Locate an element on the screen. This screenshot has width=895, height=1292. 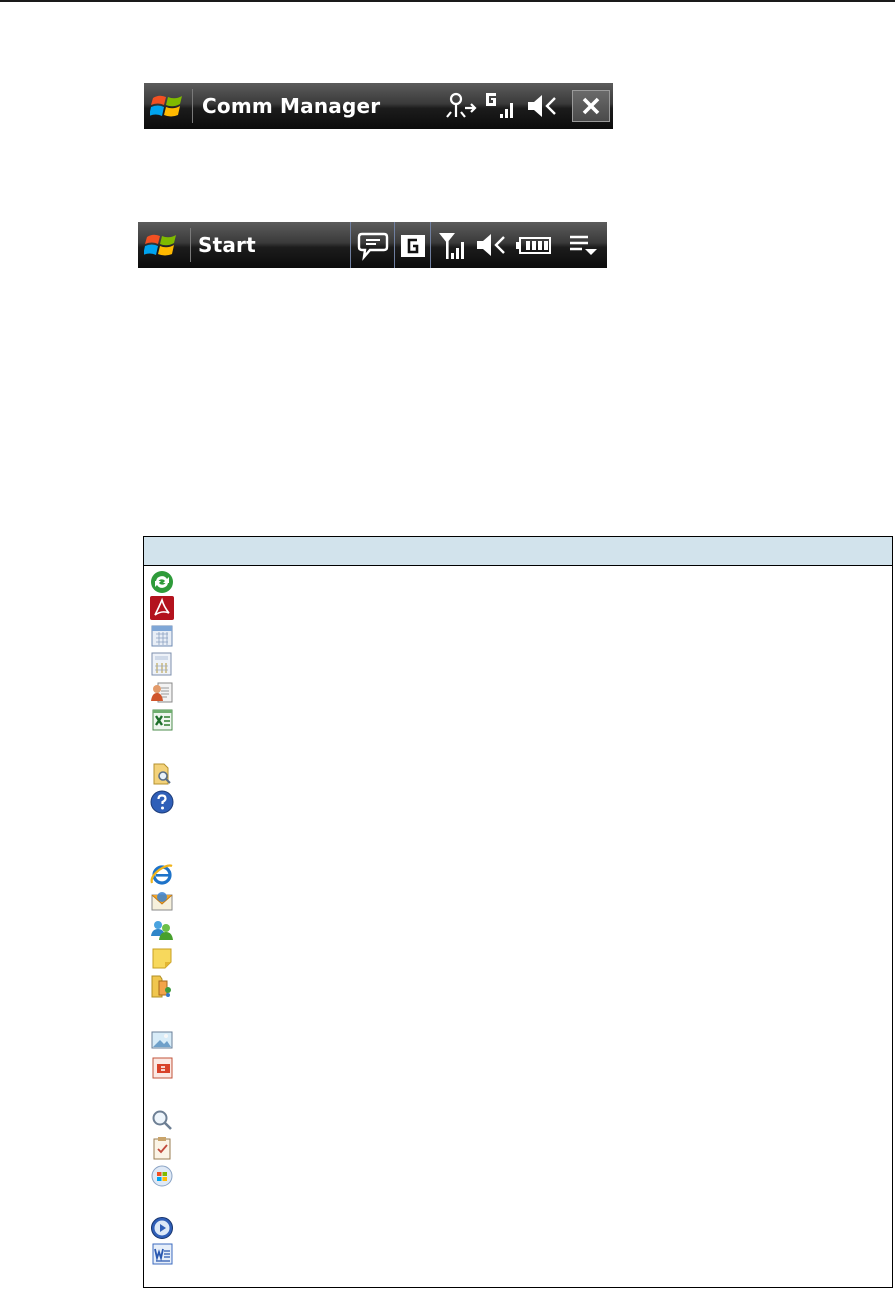
adobe-reader-icon is located at coordinates (162, 608).